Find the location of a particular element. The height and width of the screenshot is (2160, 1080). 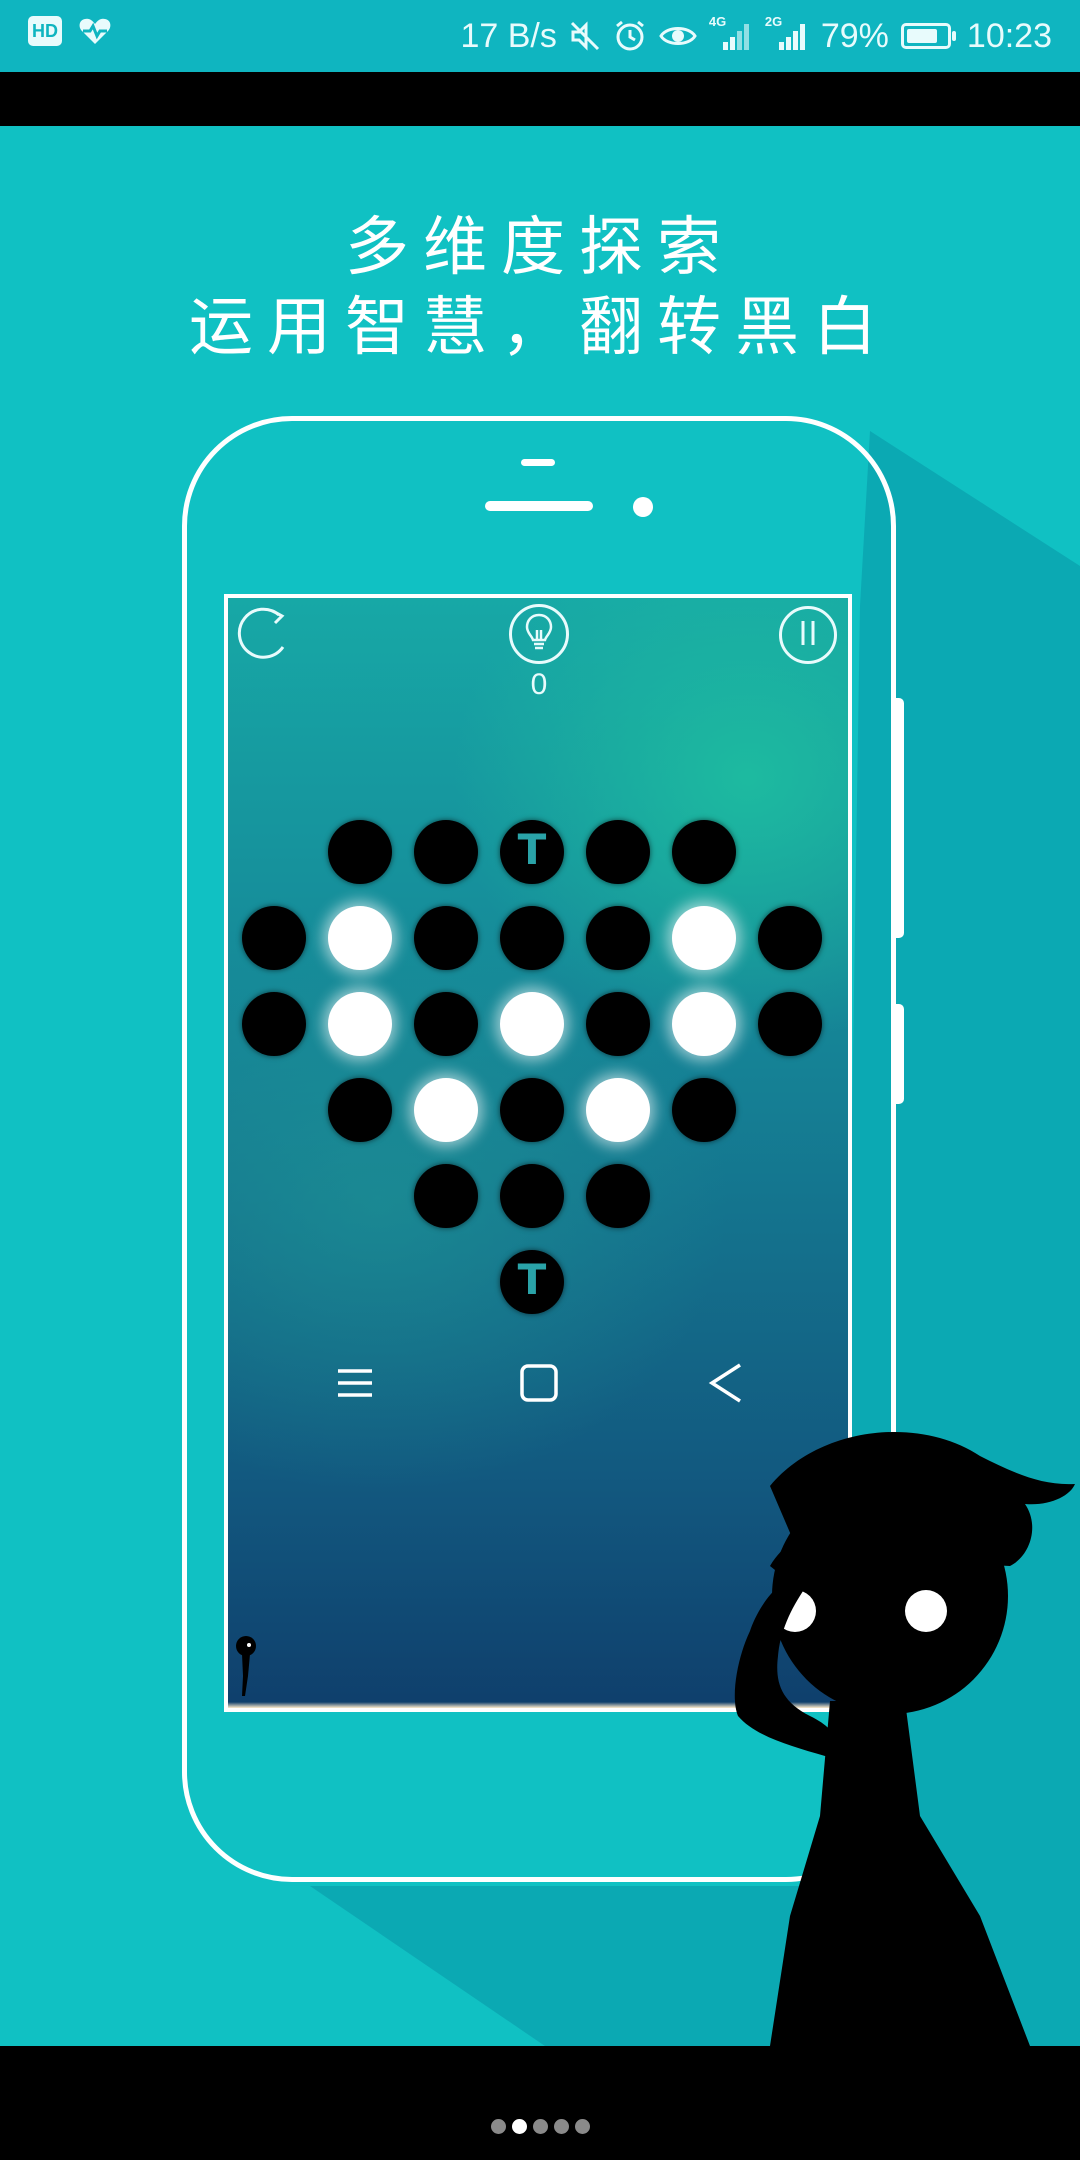

phone-camera is located at coordinates (643, 507).